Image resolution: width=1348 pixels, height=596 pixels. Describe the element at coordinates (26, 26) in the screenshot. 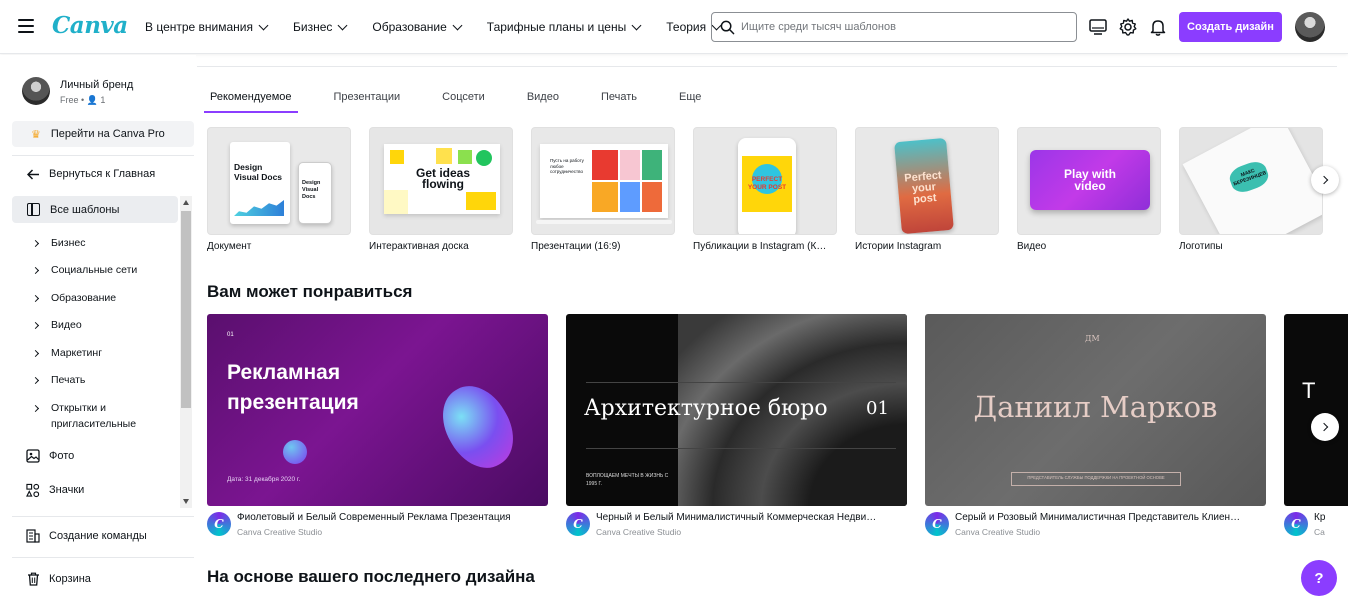

I see `menu-icon` at that location.